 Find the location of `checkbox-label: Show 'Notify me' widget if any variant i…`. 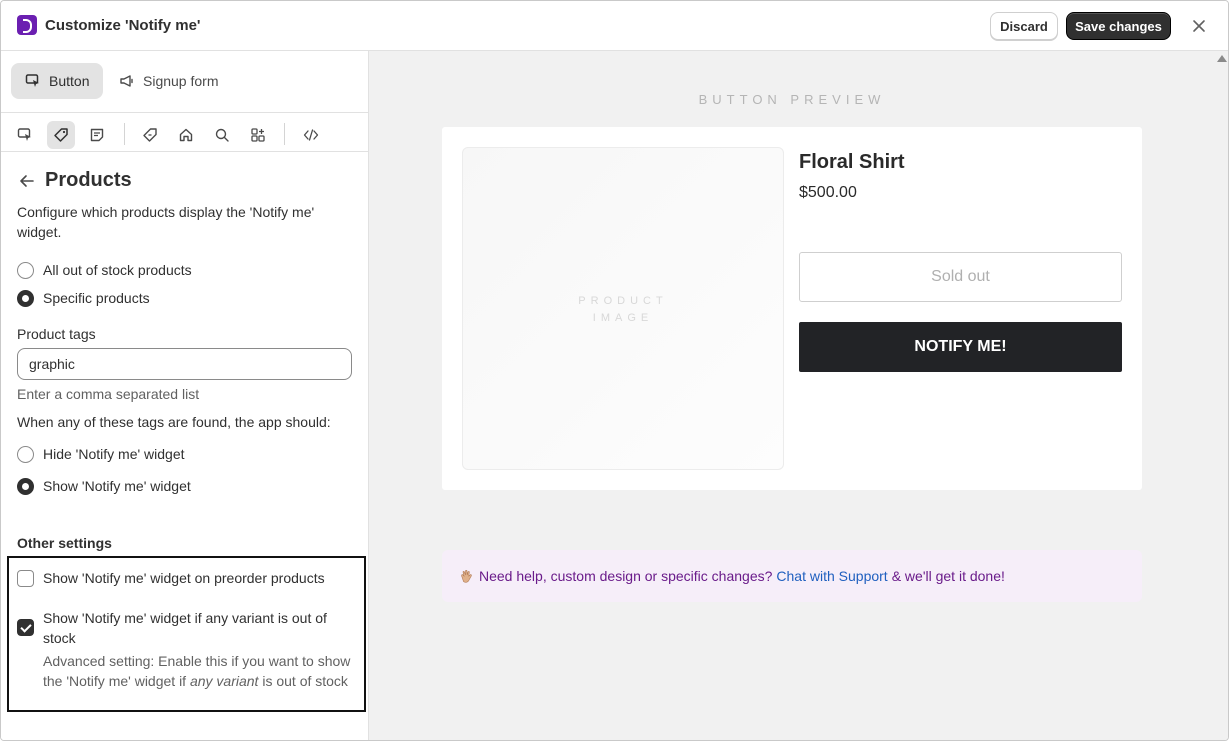

checkbox-label: Show 'Notify me' widget if any variant i… is located at coordinates (185, 628).